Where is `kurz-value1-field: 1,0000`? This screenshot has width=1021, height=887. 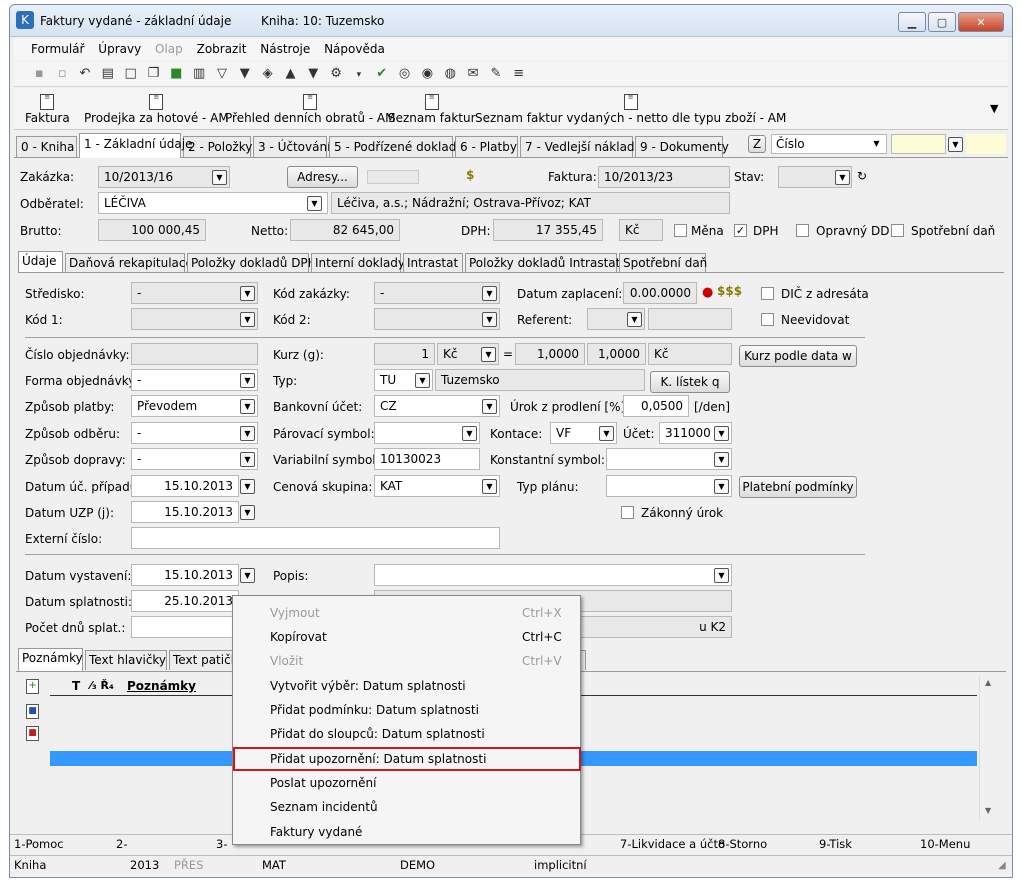 kurz-value1-field: 1,0000 is located at coordinates (550, 354).